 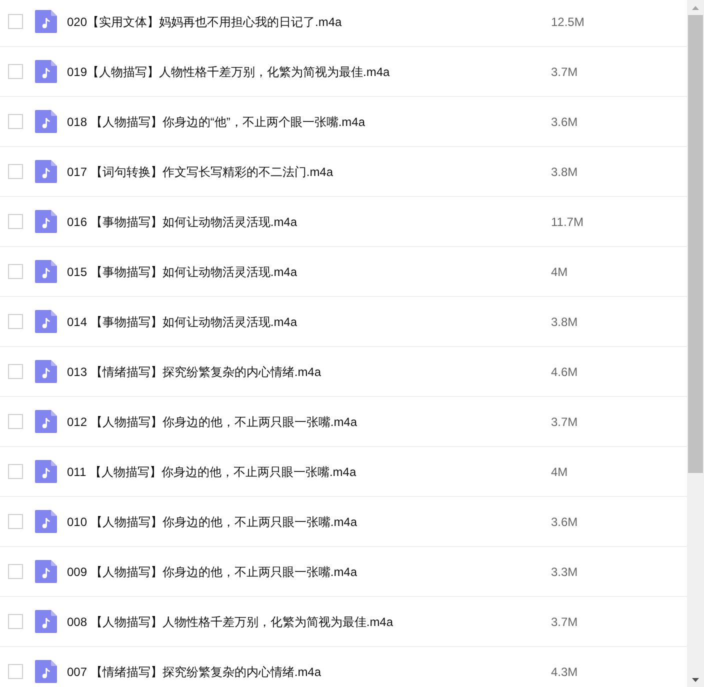 I want to click on file-name: 018 【人物描写】你身边的“他”，不止两个眼一张嘴.m4a, so click(x=216, y=121).